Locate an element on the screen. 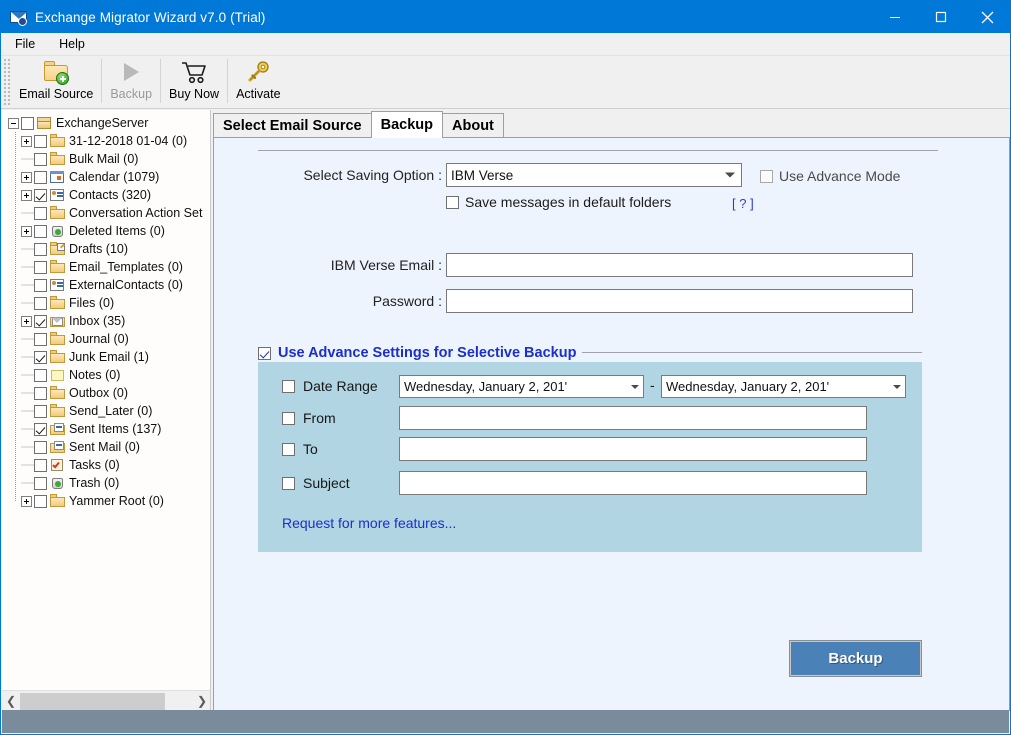  to-checkbox is located at coordinates (288, 449).